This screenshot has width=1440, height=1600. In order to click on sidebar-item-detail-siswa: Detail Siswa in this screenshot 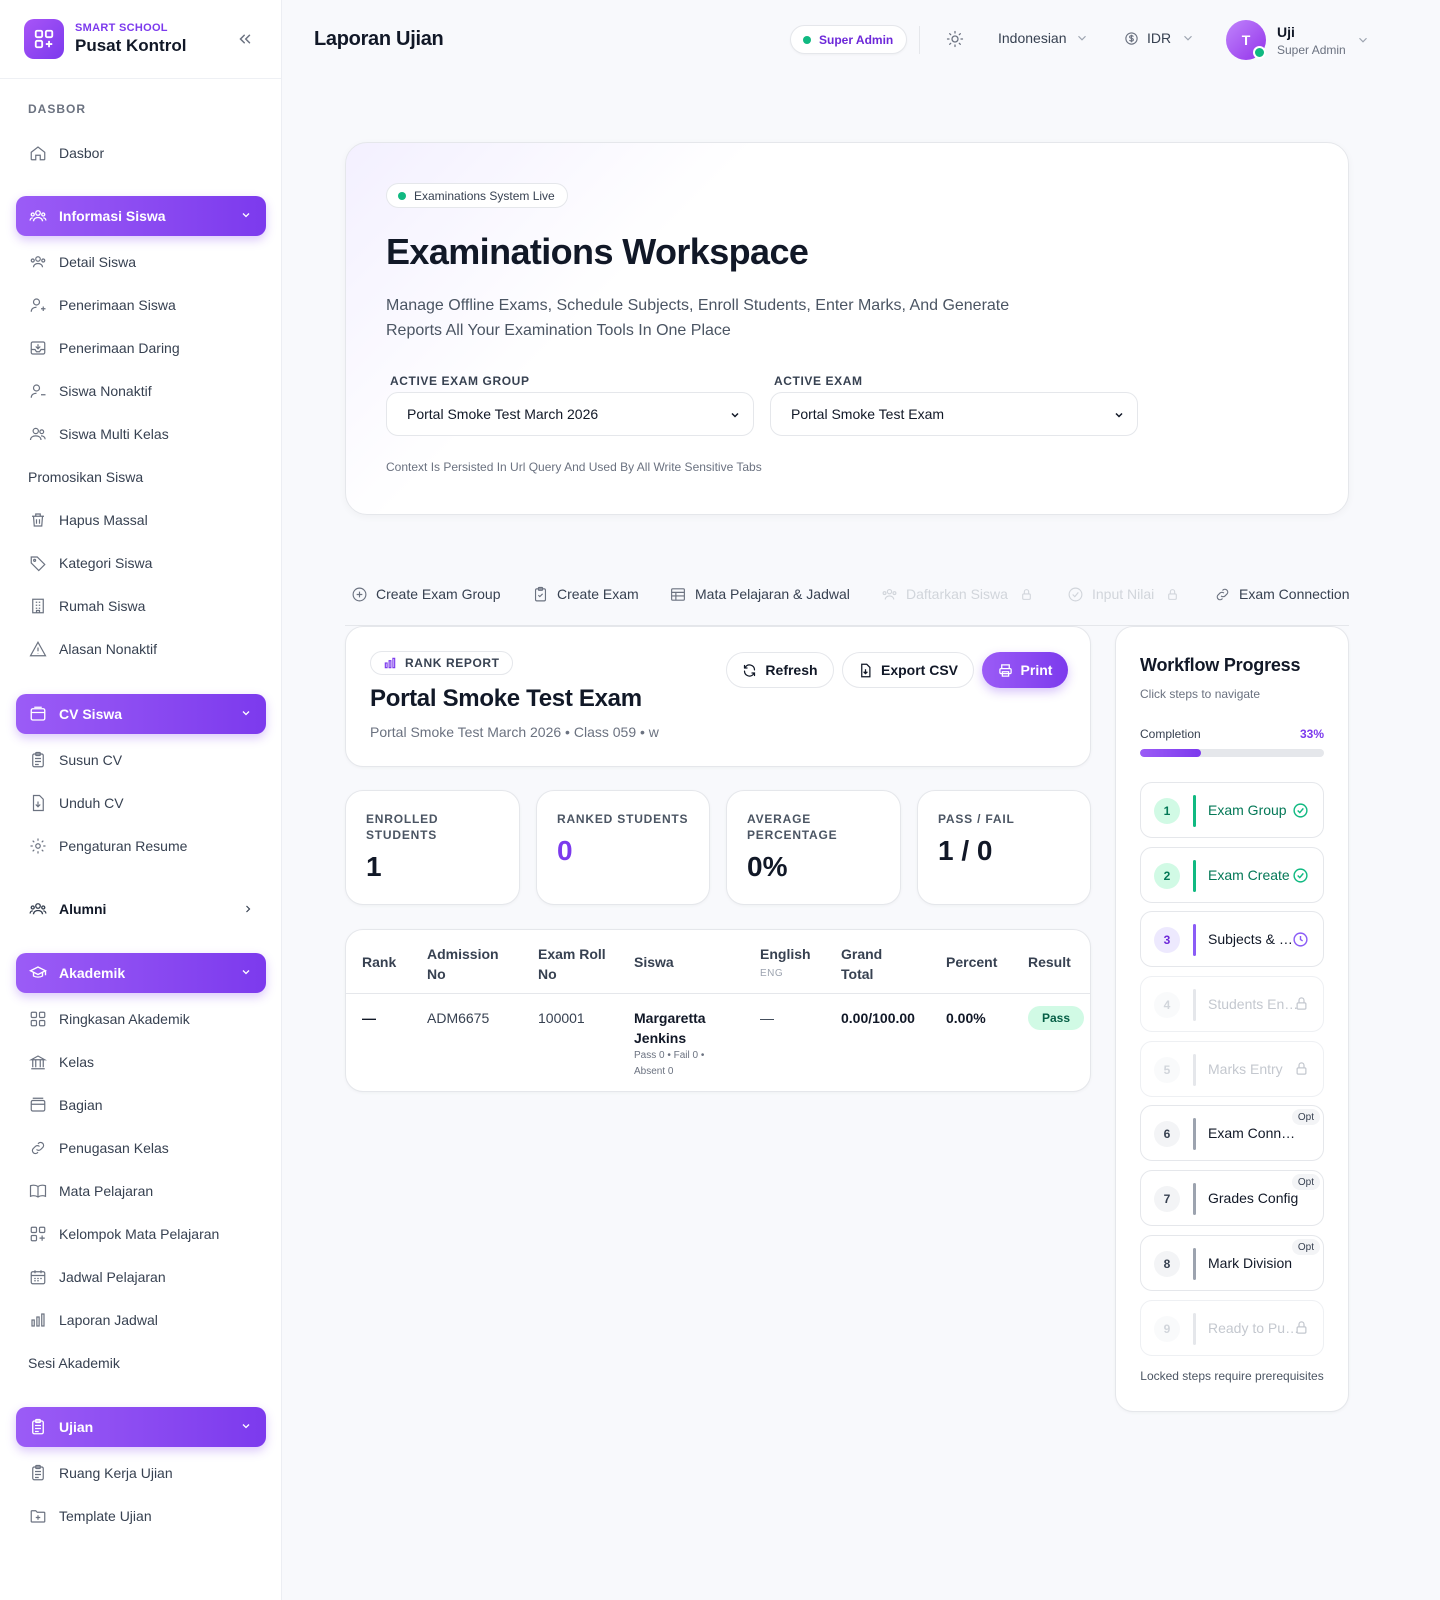, I will do `click(82, 262)`.